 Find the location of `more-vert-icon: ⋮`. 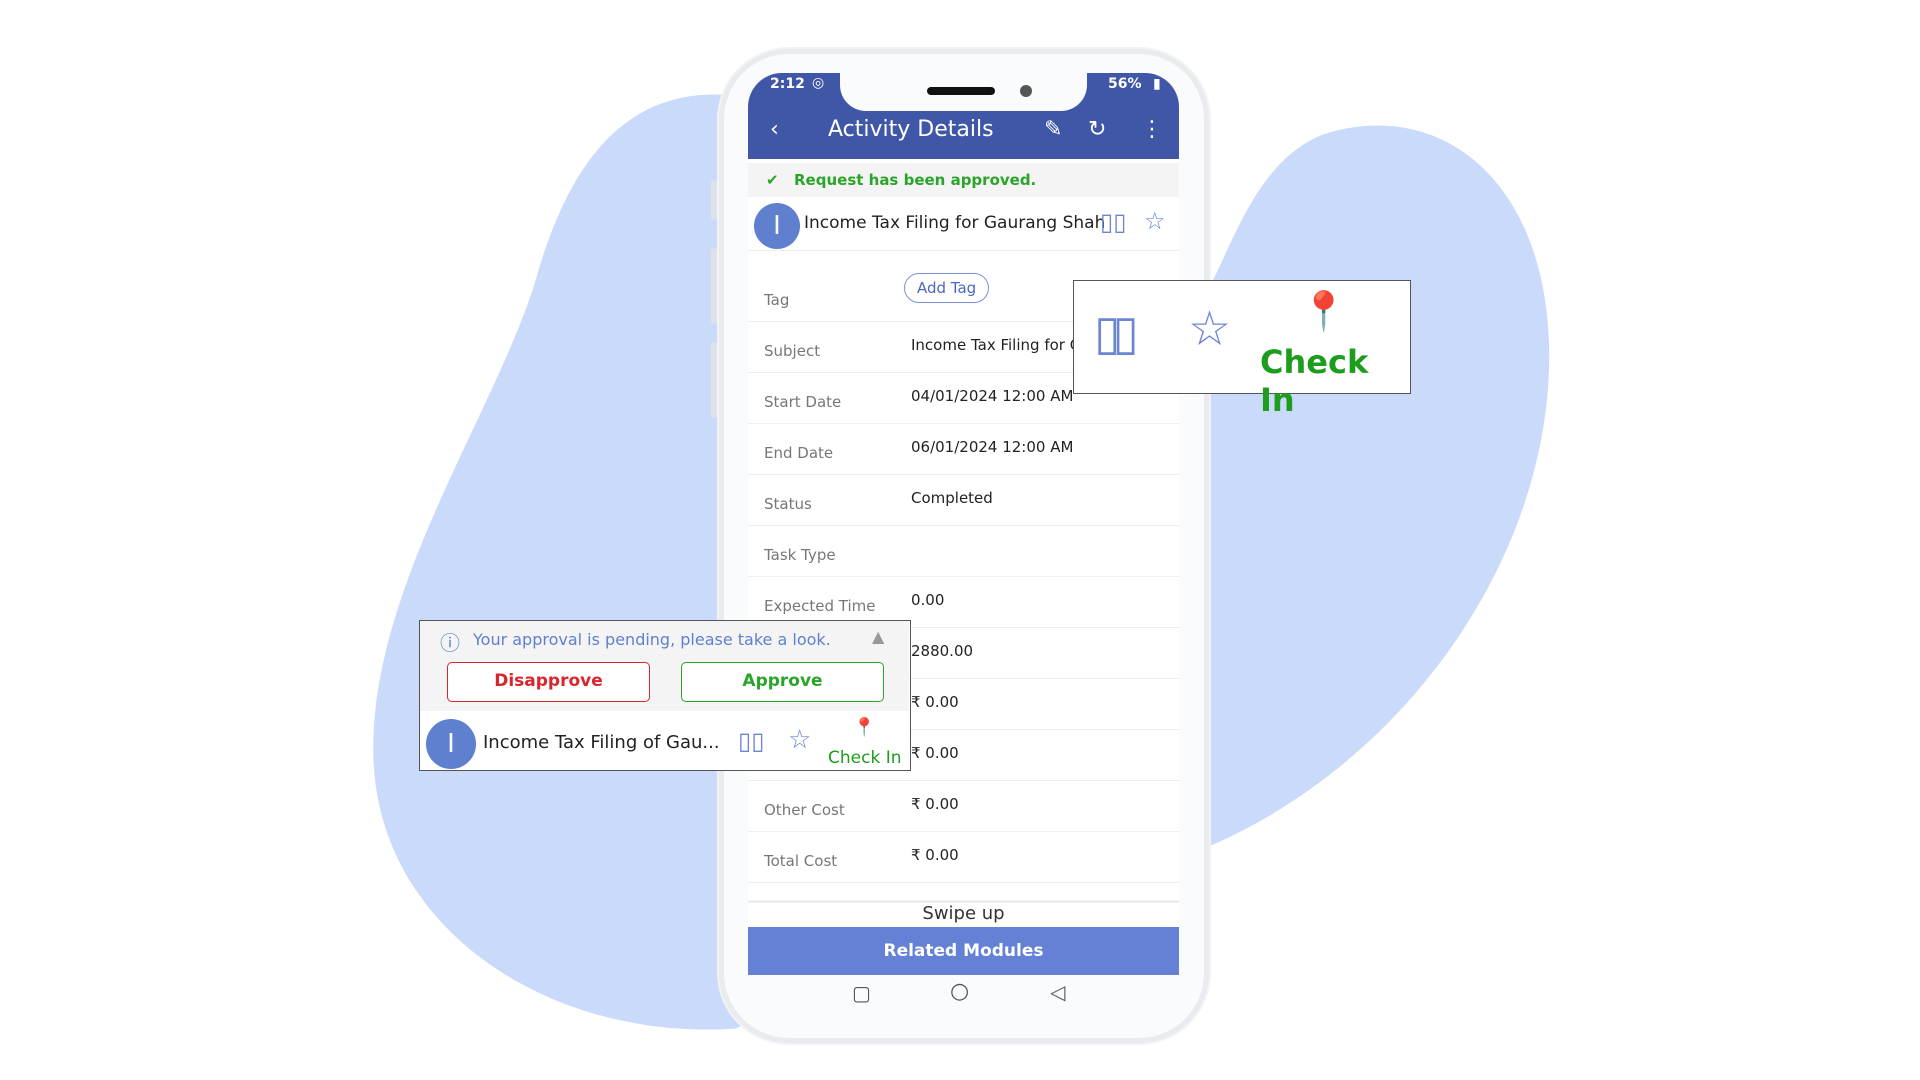

more-vert-icon: ⋮ is located at coordinates (1152, 129).